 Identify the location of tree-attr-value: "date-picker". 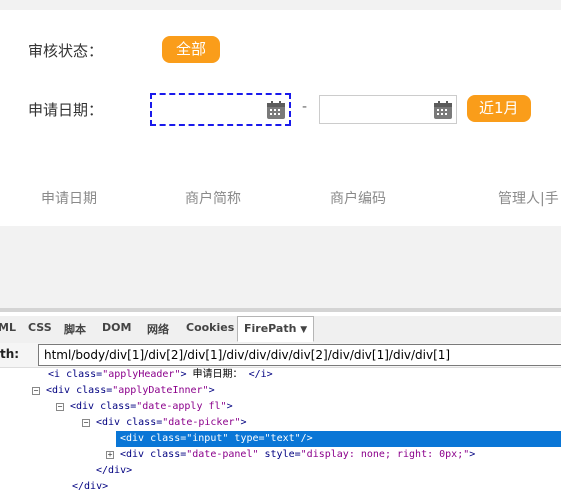
(201, 422).